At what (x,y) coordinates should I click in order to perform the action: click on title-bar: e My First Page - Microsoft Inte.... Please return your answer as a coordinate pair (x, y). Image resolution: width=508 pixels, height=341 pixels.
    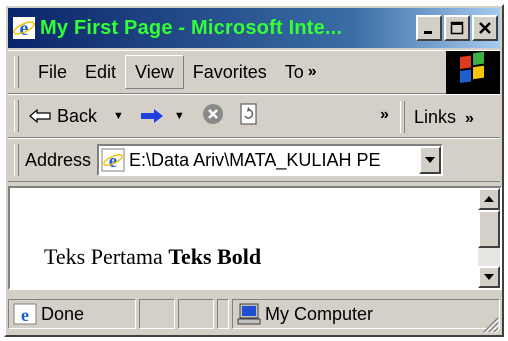
    Looking at the image, I should click on (254, 28).